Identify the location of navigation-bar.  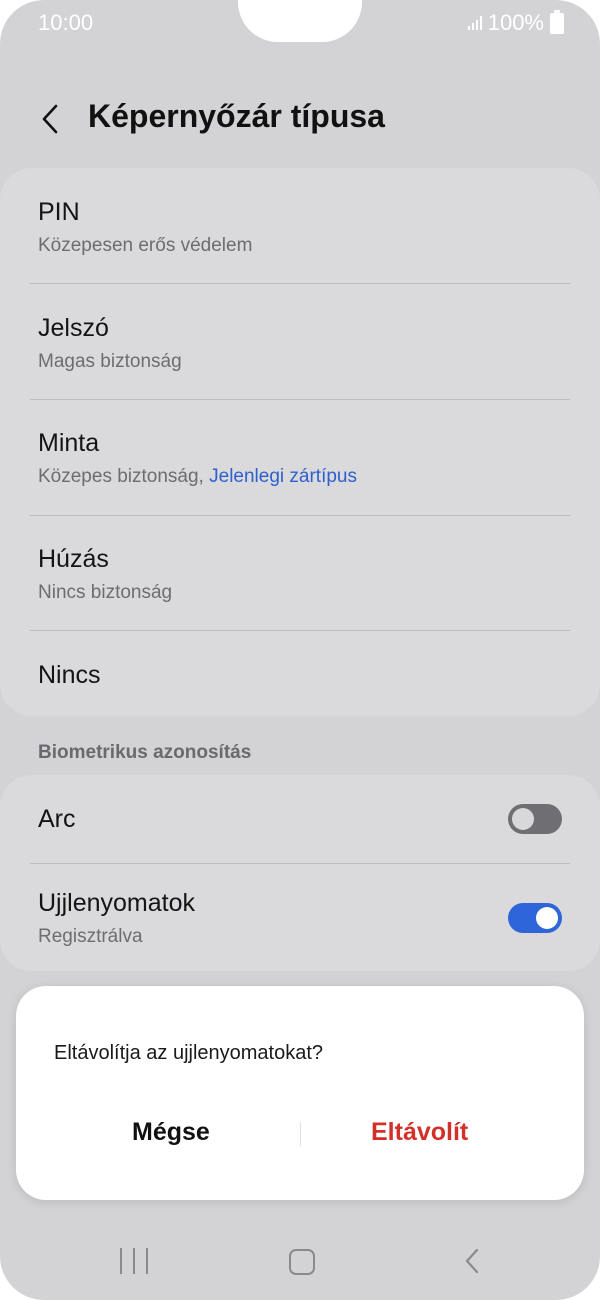
(300, 1265).